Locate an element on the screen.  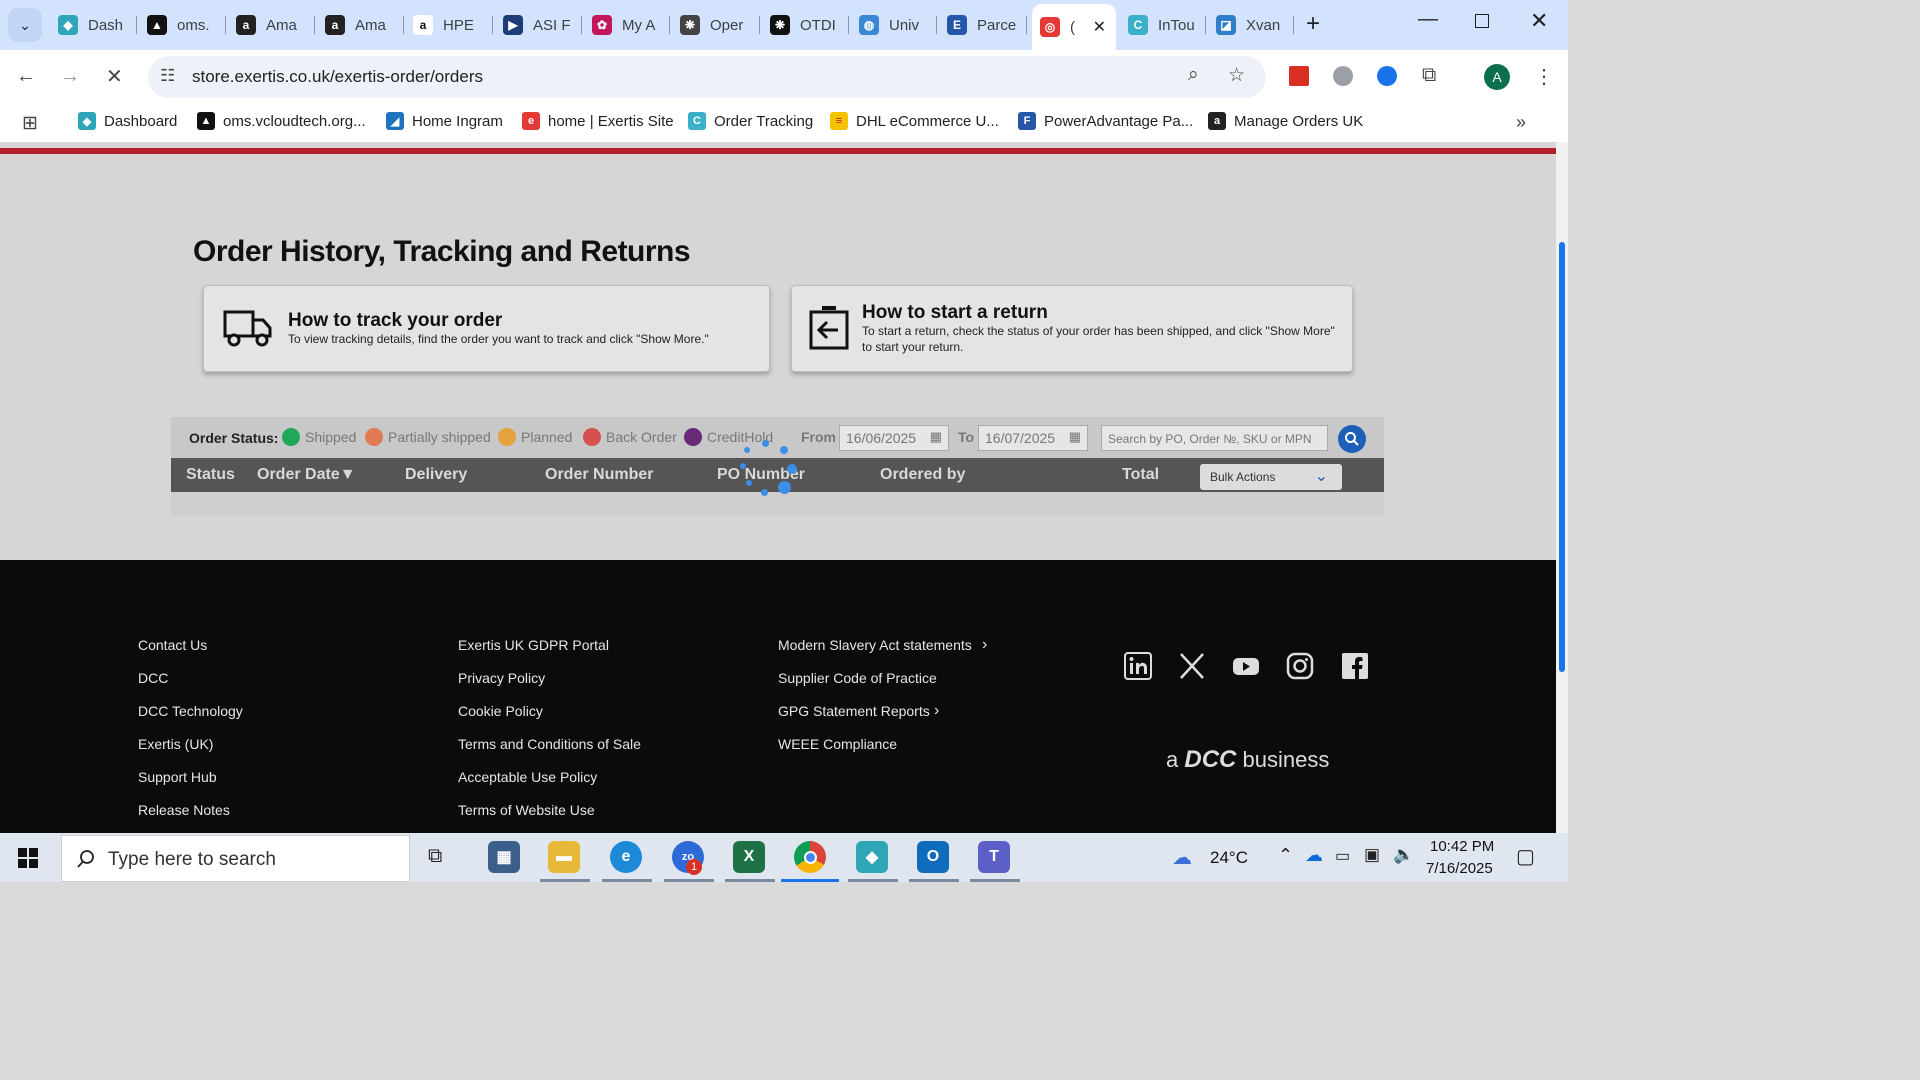
excel-icon: X is located at coordinates (749, 857).